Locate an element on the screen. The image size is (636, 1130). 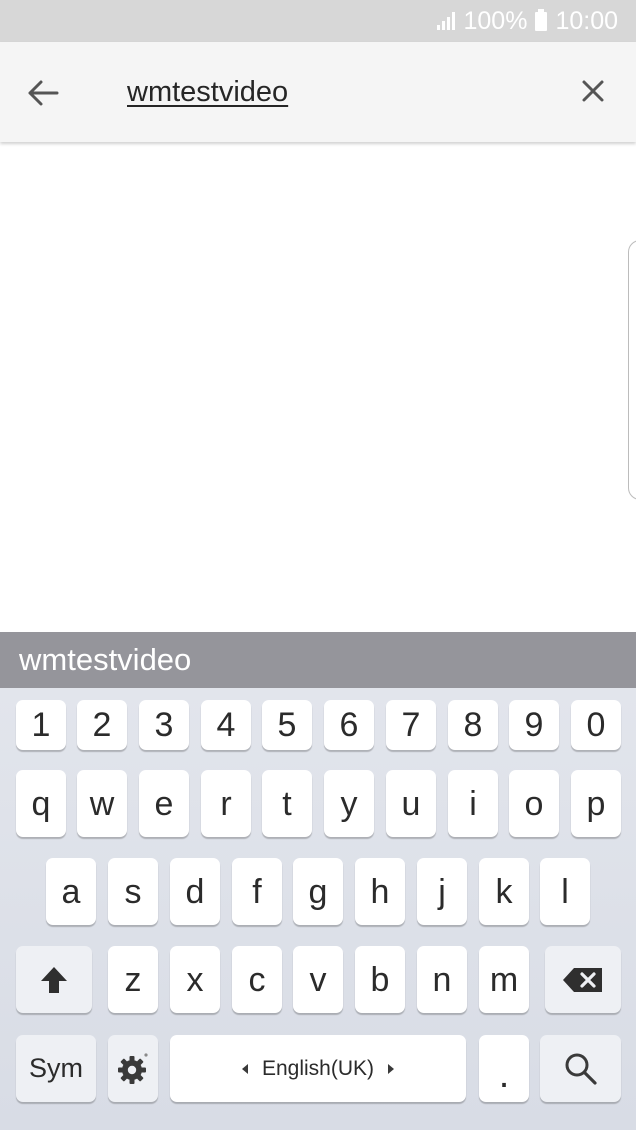
key-1: 1 is located at coordinates (41, 725).